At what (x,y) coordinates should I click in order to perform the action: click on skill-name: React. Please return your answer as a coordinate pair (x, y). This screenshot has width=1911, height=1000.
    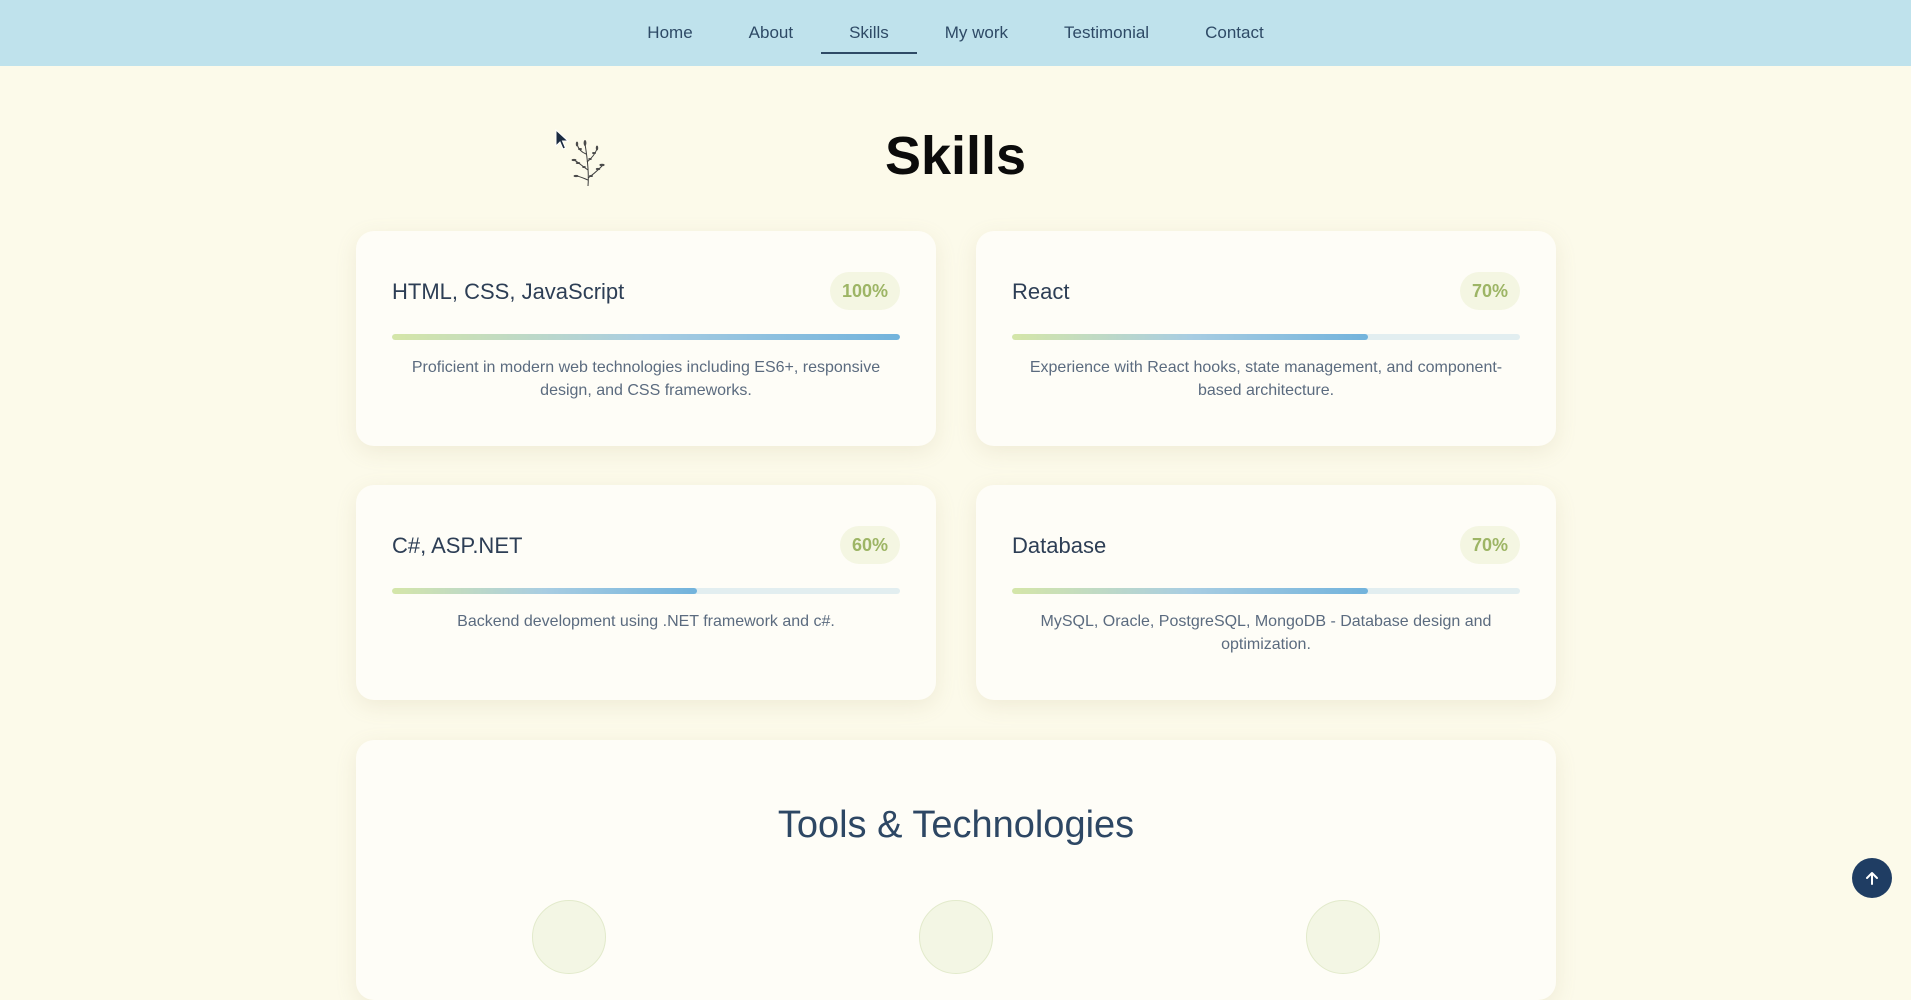
    Looking at the image, I should click on (1041, 291).